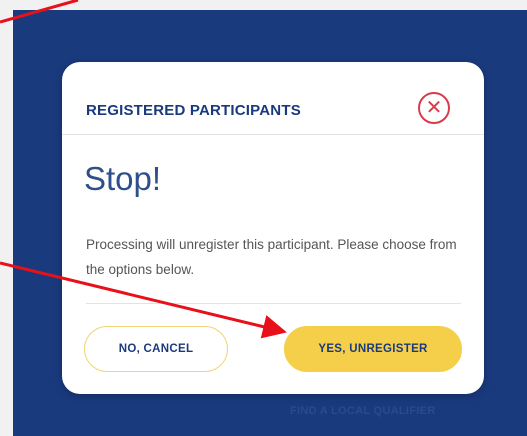  What do you see at coordinates (123, 178) in the screenshot?
I see `modal-heading: Stop!` at bounding box center [123, 178].